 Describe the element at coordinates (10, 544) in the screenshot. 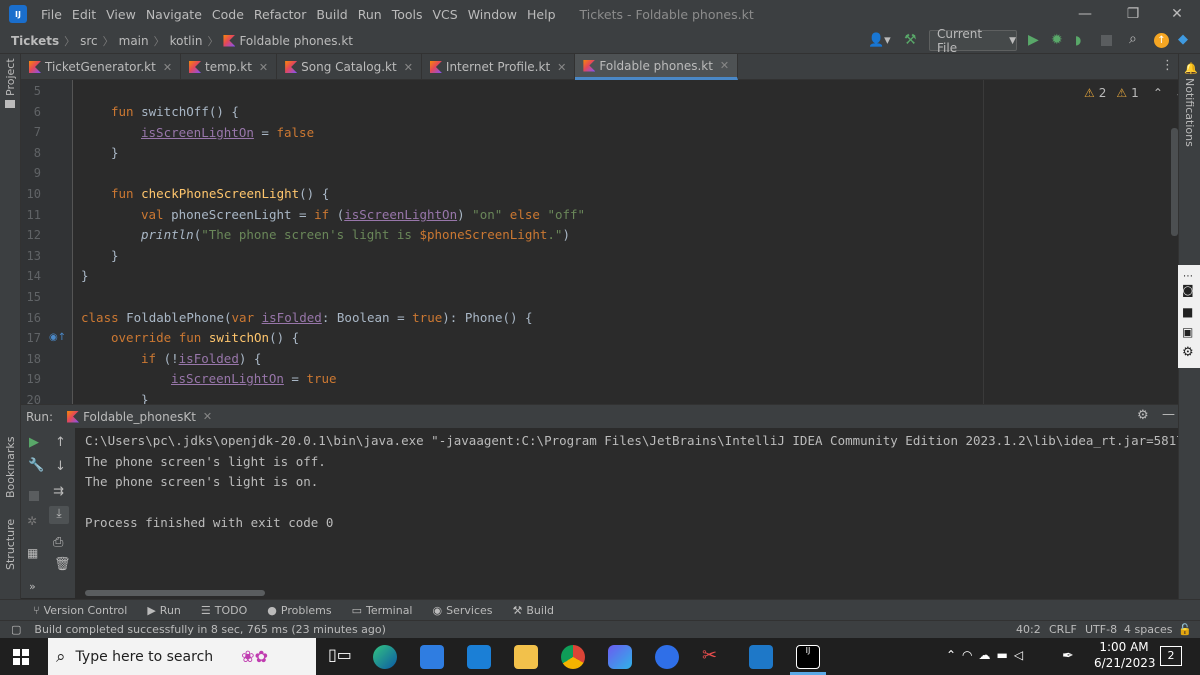

I see `structure-tool-button: Structure` at that location.